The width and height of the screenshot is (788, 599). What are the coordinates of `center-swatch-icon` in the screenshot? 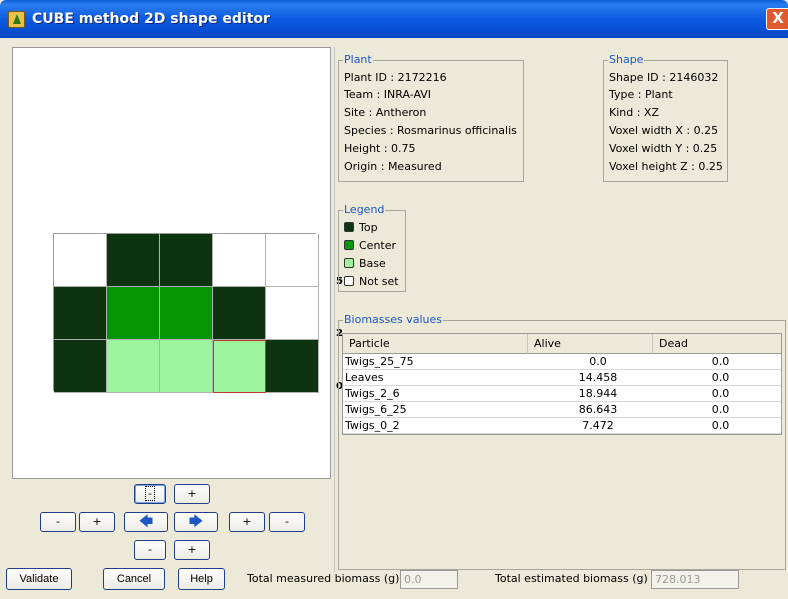 It's located at (349, 245).